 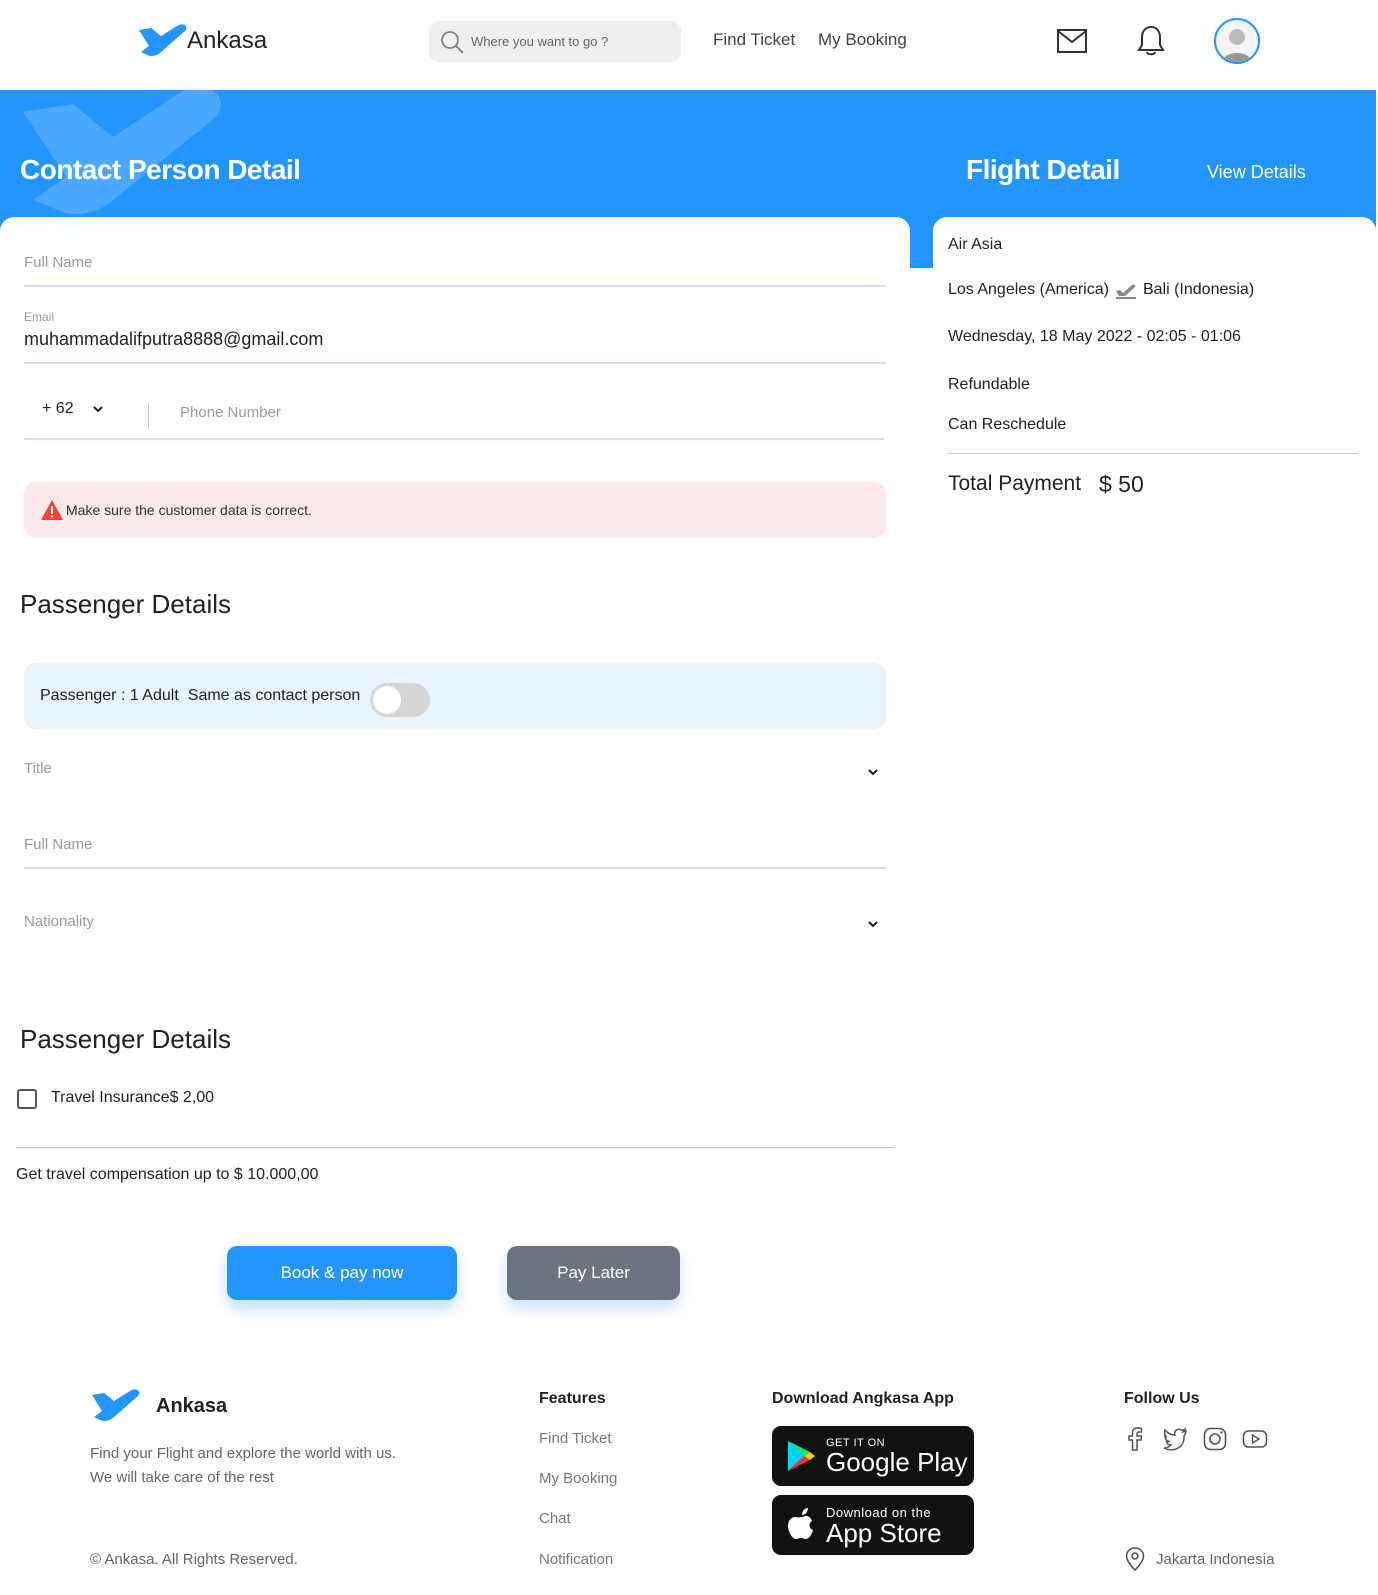 What do you see at coordinates (1151, 41) in the screenshot?
I see `bell-icon` at bounding box center [1151, 41].